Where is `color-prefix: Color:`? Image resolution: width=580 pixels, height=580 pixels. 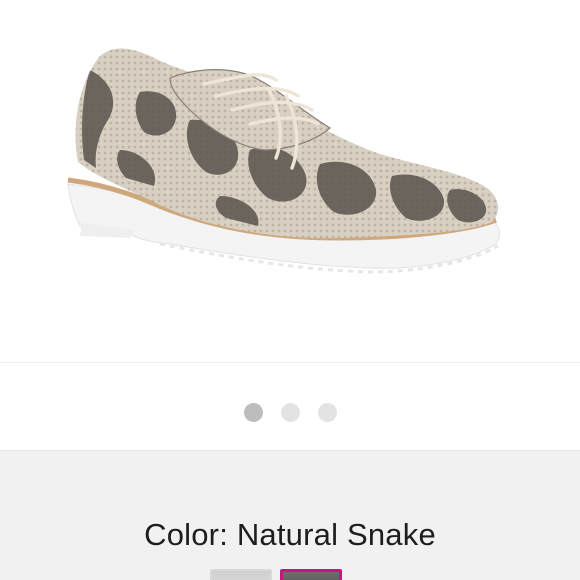
color-prefix: Color: is located at coordinates (186, 534).